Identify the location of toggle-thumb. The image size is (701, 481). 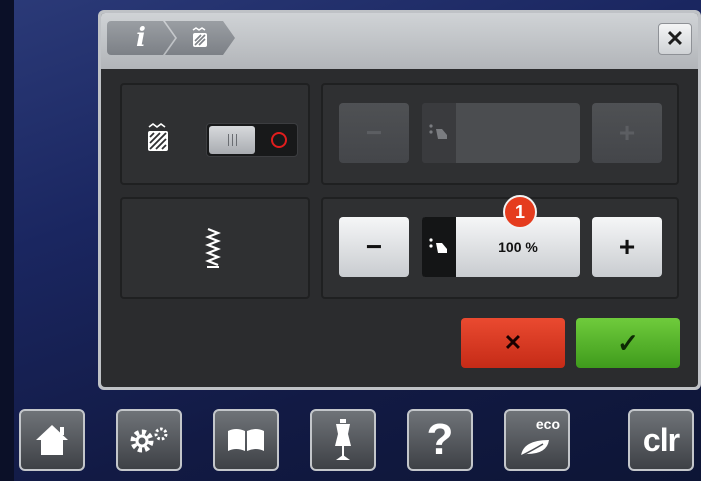
(232, 140).